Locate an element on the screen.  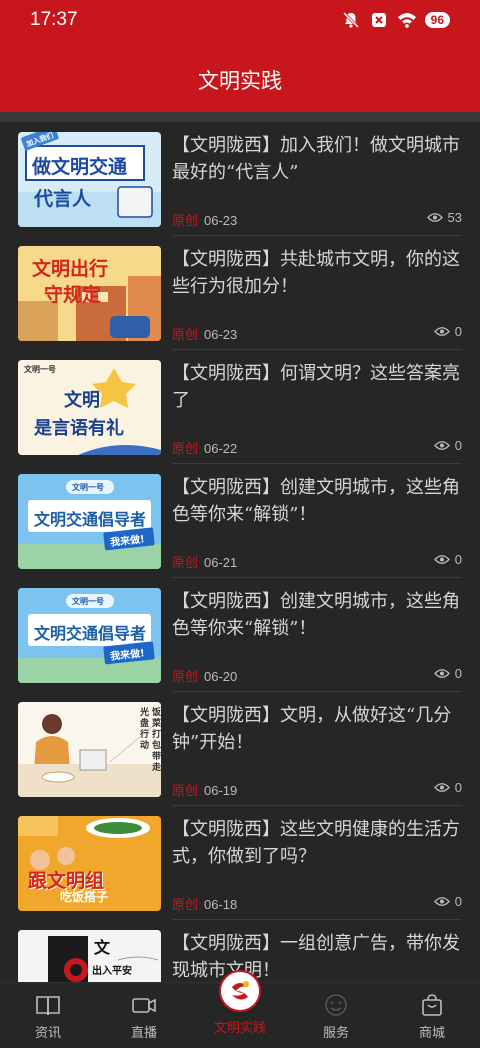
view-count-value: 53 is located at coordinates (454, 217).